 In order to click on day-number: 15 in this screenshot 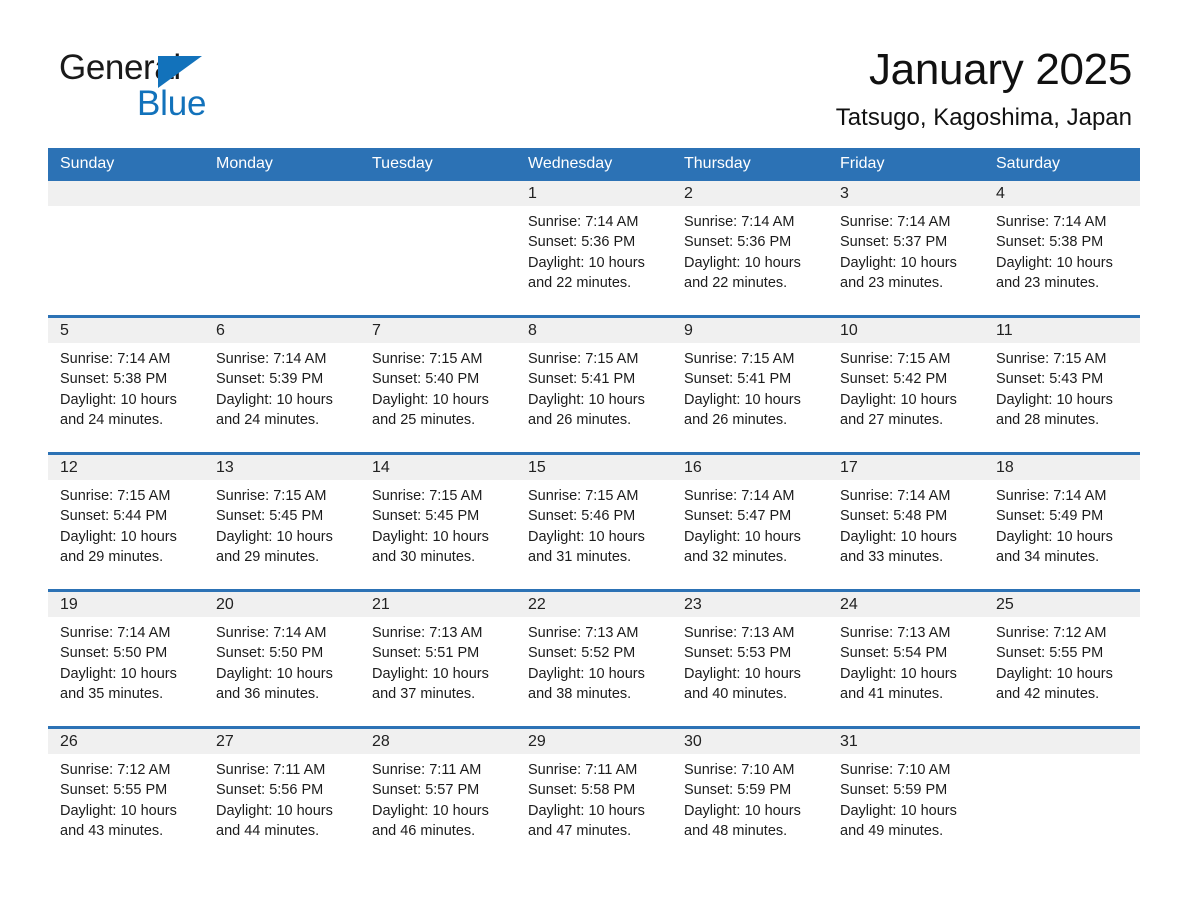, I will do `click(594, 467)`.